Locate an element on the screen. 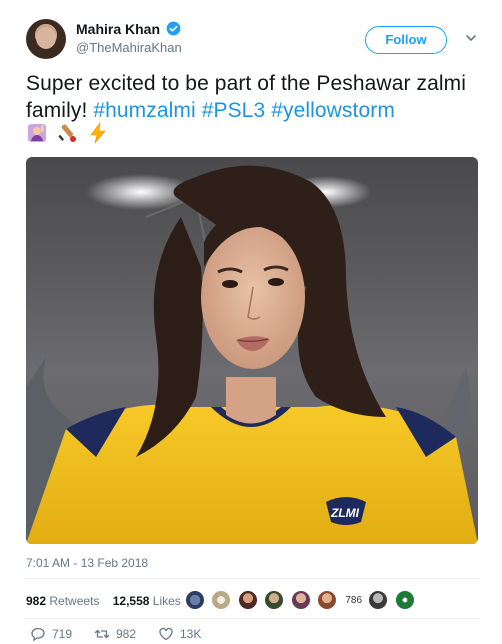 The height and width of the screenshot is (644, 502). retweet-button: 982 is located at coordinates (115, 634).